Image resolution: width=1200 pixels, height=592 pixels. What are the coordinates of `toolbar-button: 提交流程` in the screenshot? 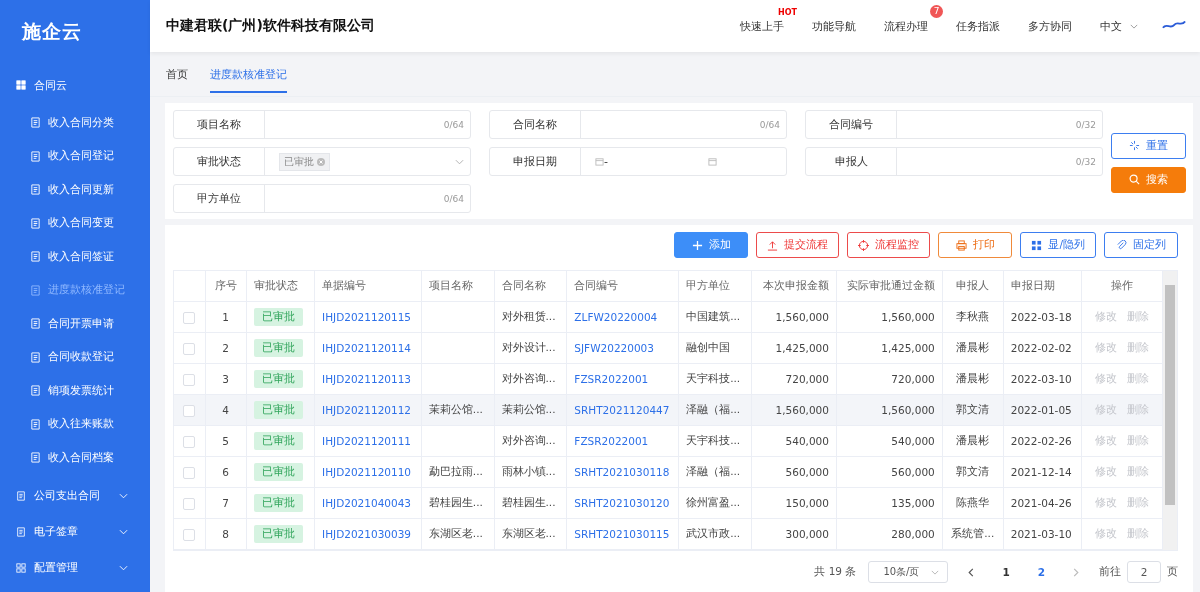 It's located at (798, 245).